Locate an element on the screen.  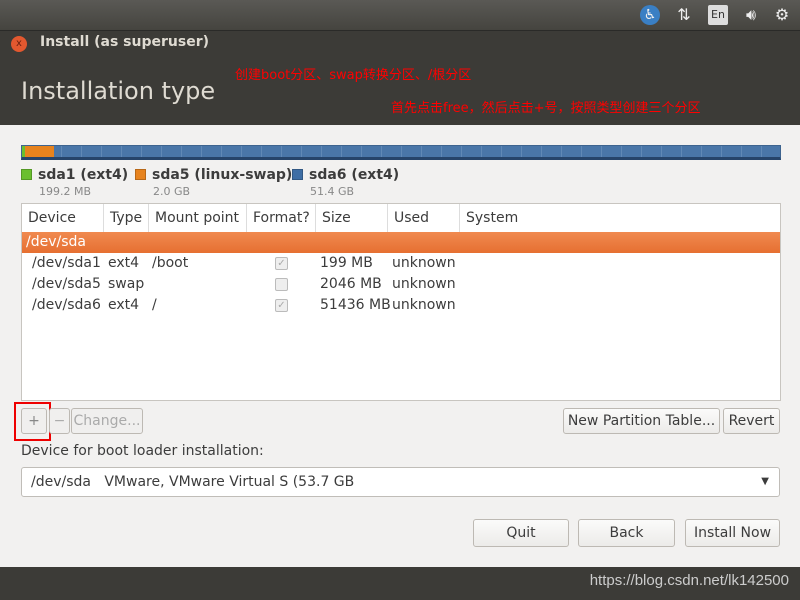
partition-bar is located at coordinates (401, 152).